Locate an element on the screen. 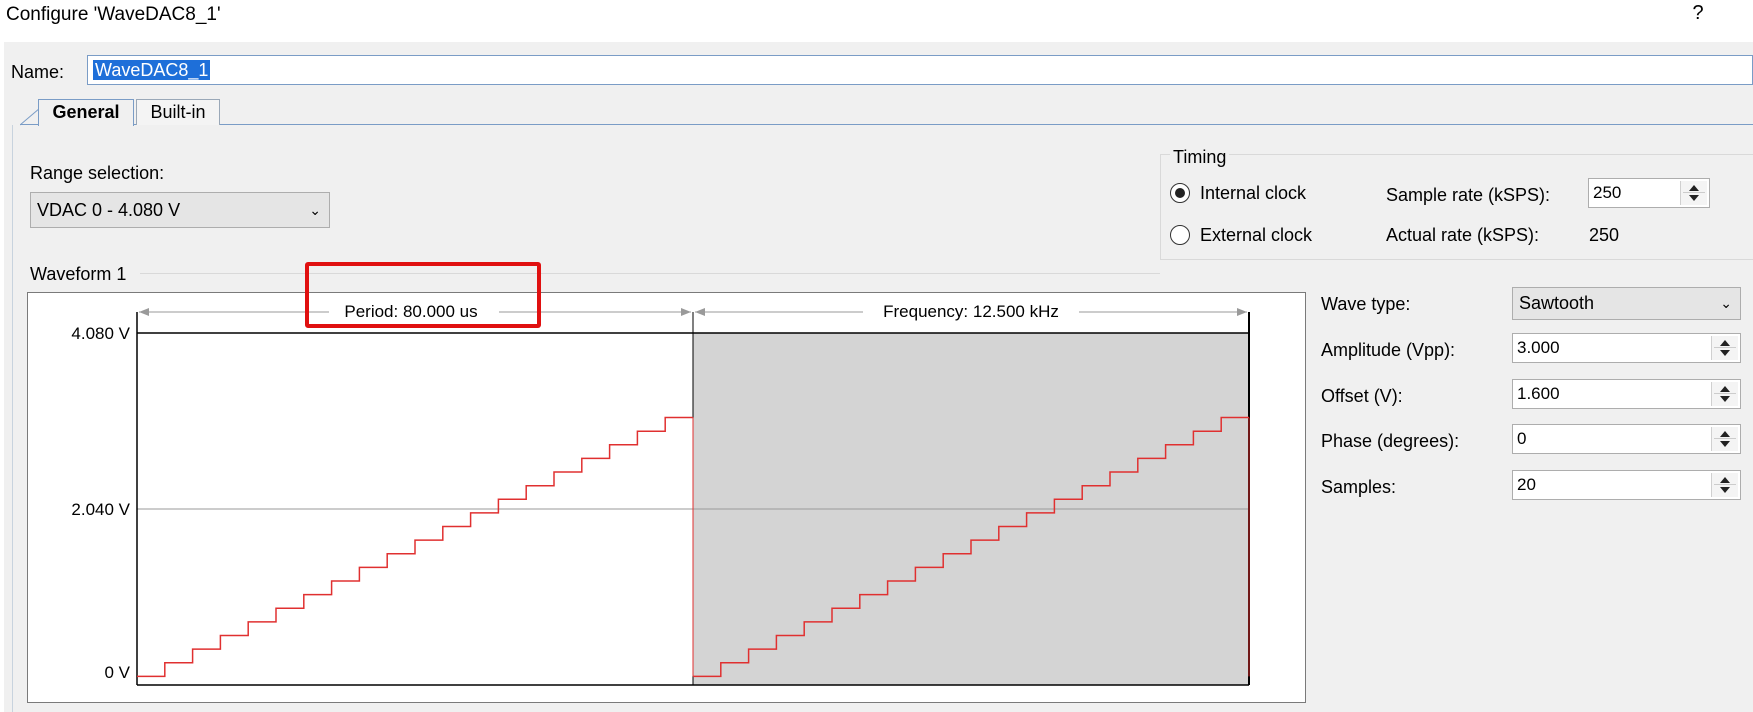  waveform-group-title: Waveform 1 is located at coordinates (78, 274).